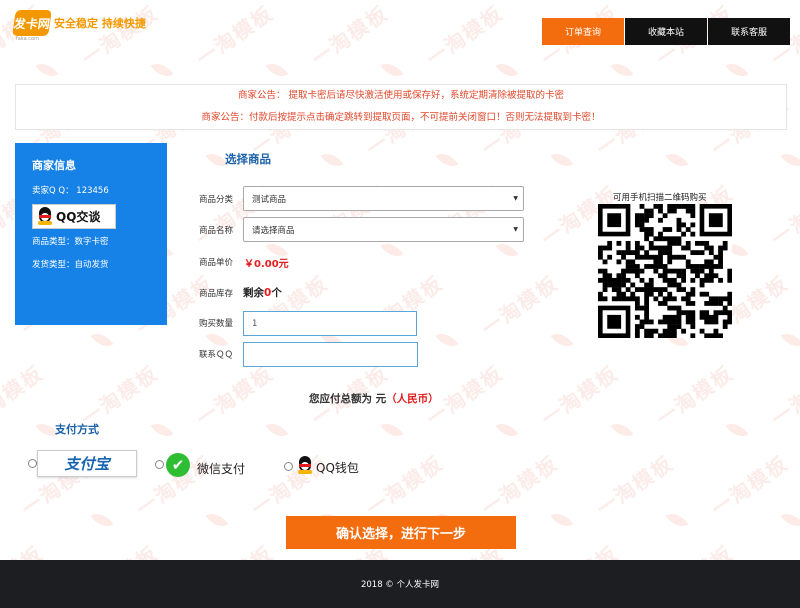  What do you see at coordinates (401, 95) in the screenshot?
I see `notice-line-1: 商家公告： 提取卡密后请尽快激活使用或保存好，系统定期清除被提取的卡密` at bounding box center [401, 95].